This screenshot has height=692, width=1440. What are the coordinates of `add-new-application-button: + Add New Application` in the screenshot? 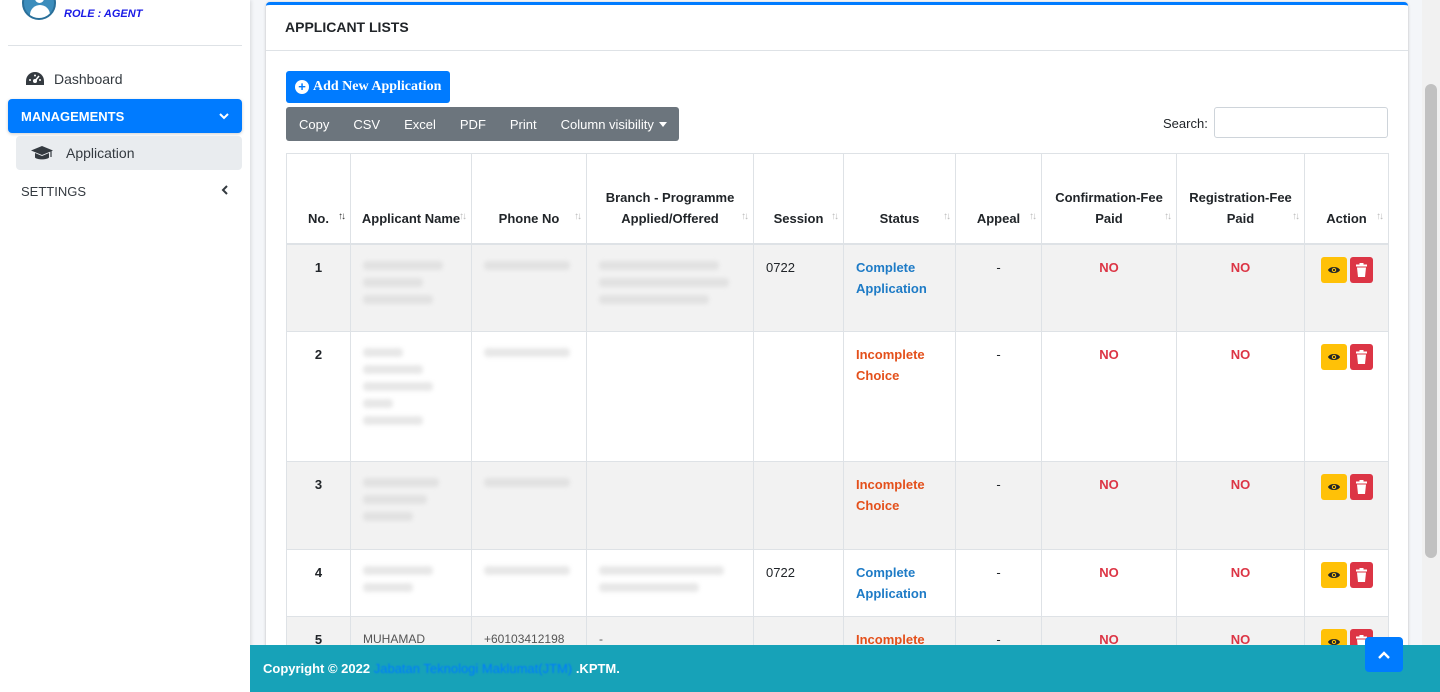 It's located at (368, 87).